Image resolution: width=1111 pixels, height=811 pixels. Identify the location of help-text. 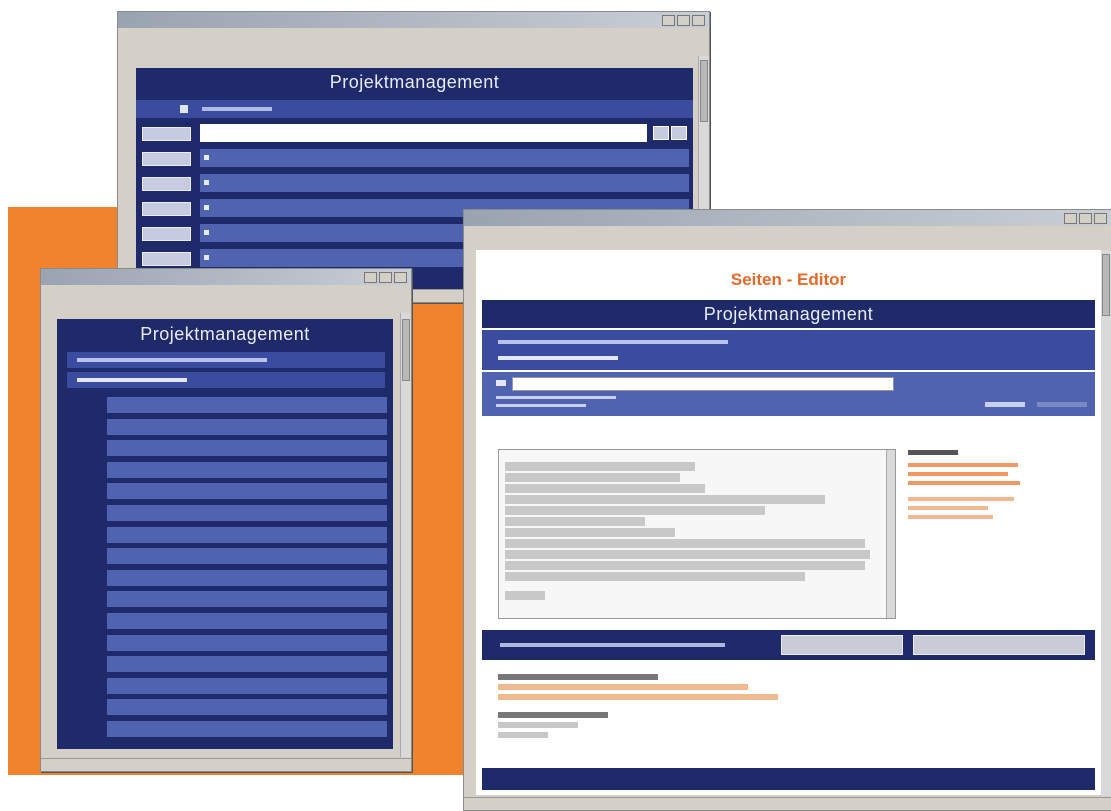
(793, 706).